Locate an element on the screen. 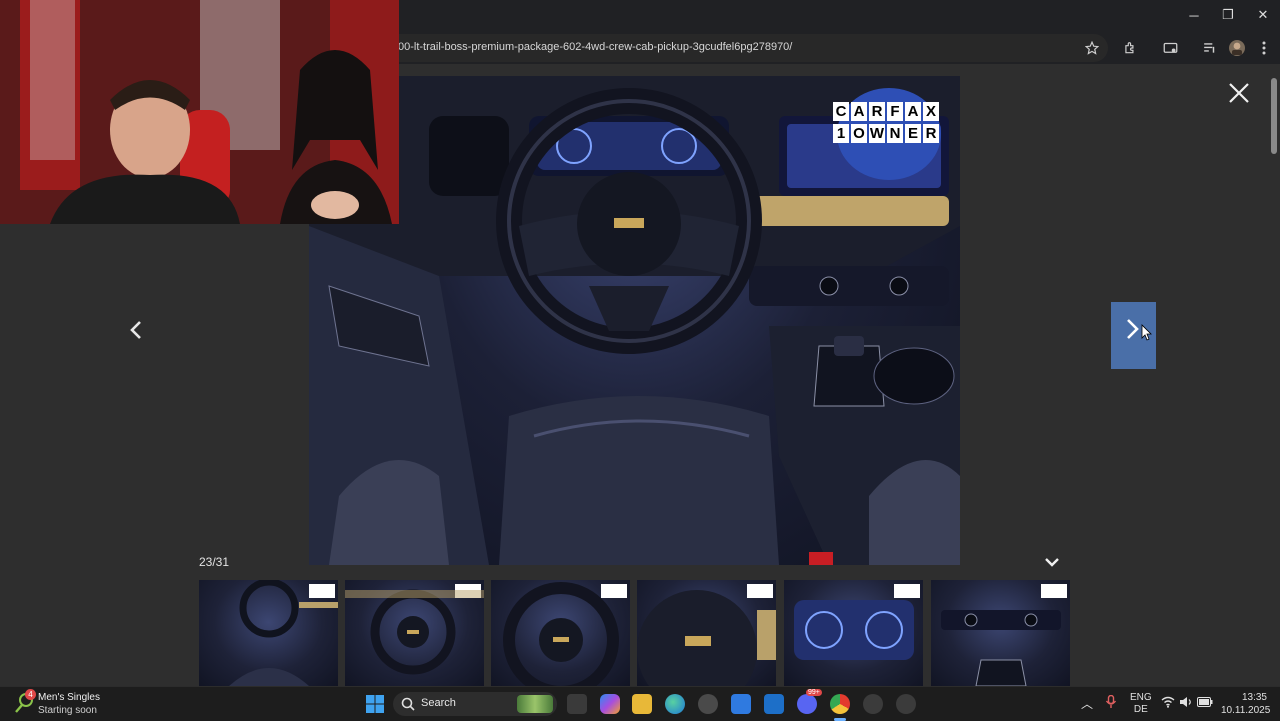 The height and width of the screenshot is (721, 1280). webcam-scene is located at coordinates (199, 112).